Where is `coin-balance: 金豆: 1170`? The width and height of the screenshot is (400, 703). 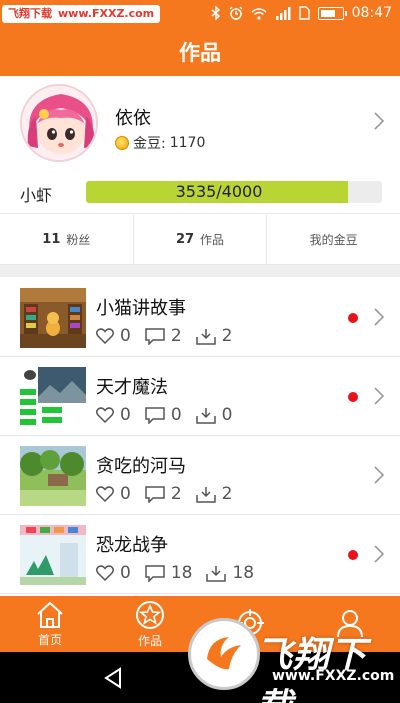
coin-balance: 金豆: 1170 is located at coordinates (160, 143).